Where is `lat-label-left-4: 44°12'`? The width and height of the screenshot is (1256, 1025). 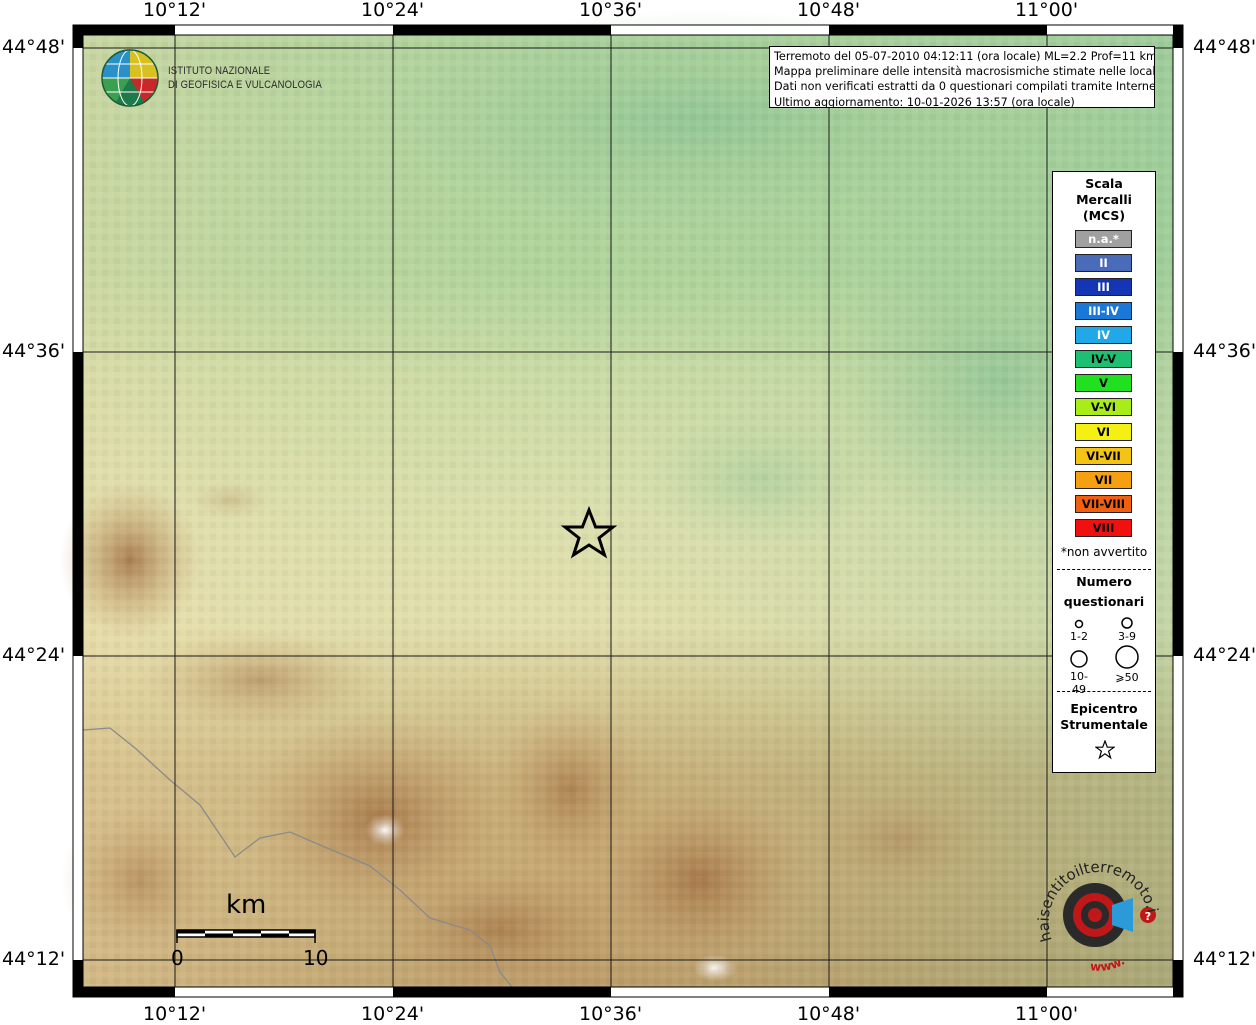
lat-label-left-4: 44°12' is located at coordinates (34, 959).